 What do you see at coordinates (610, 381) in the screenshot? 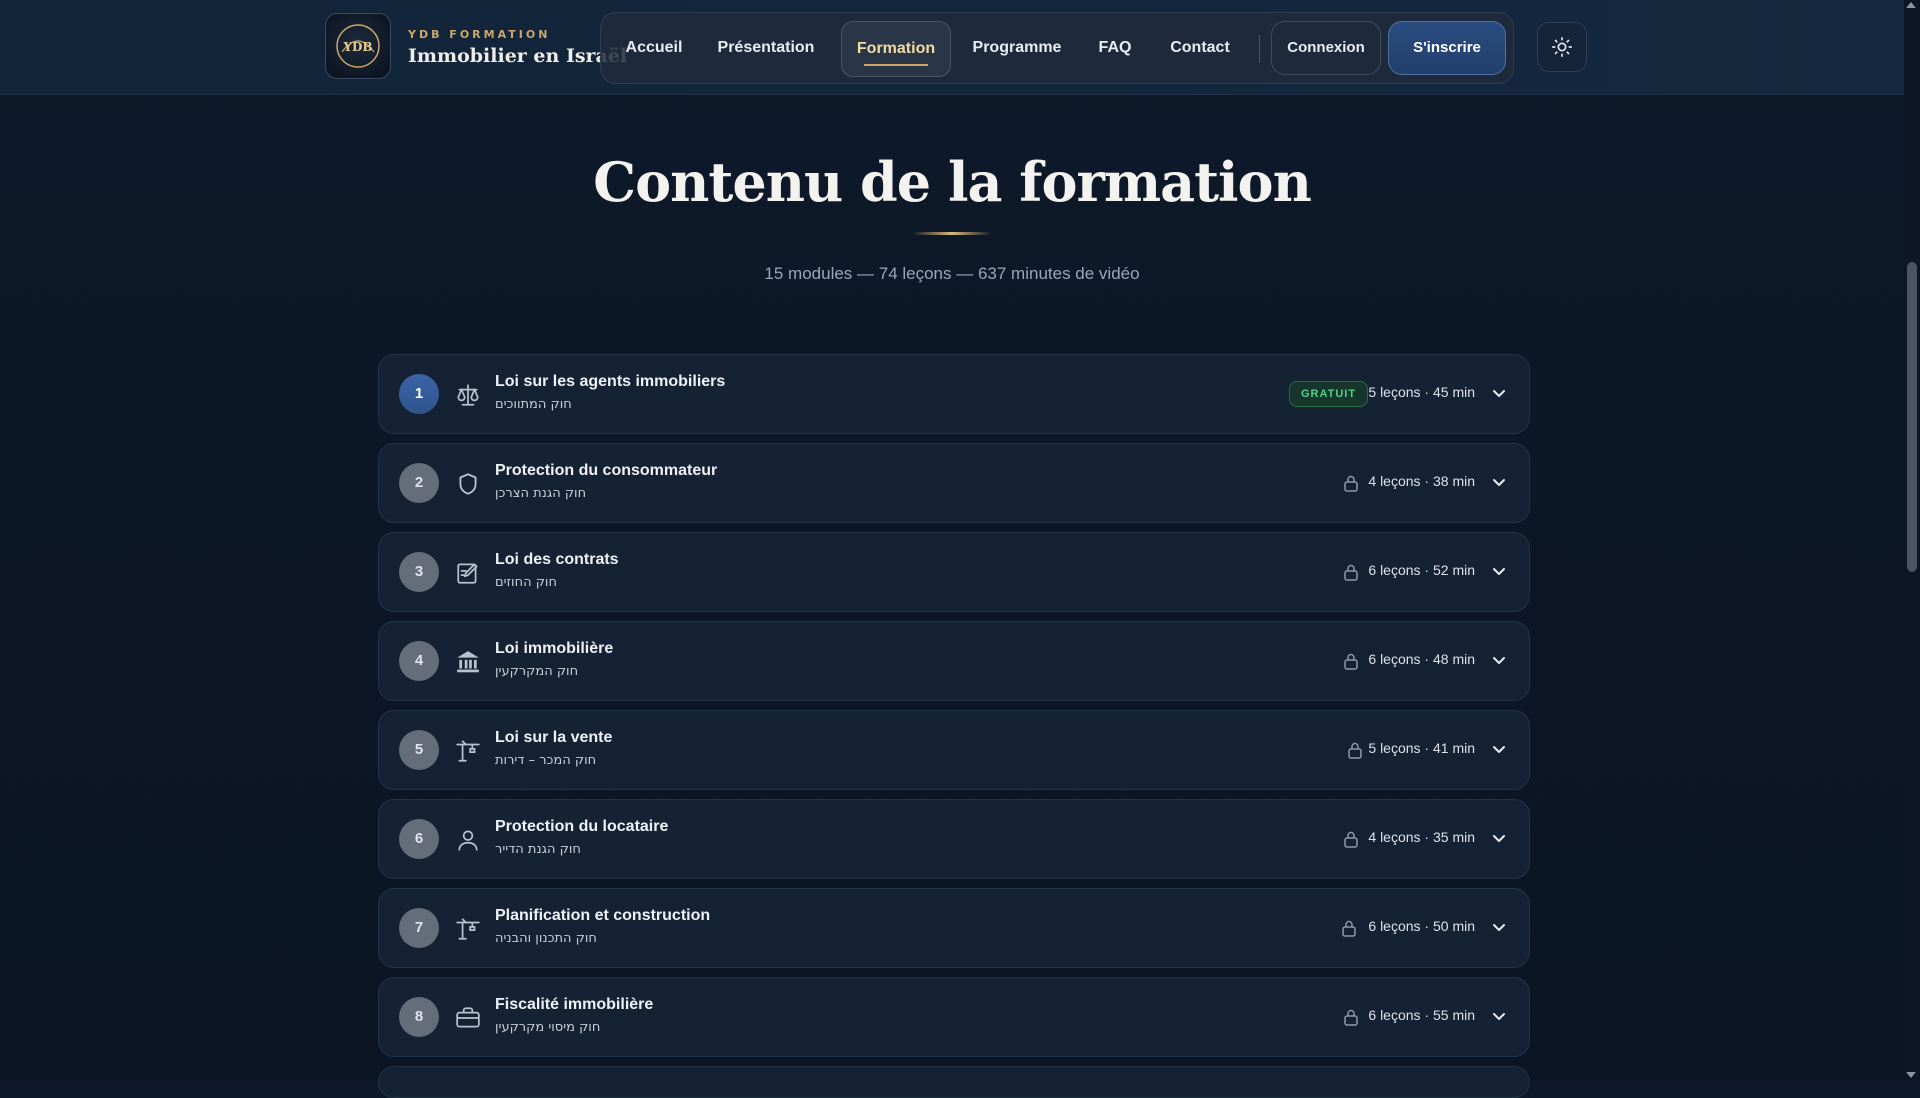
I see `module-title: Loi sur les agents immobiliers` at bounding box center [610, 381].